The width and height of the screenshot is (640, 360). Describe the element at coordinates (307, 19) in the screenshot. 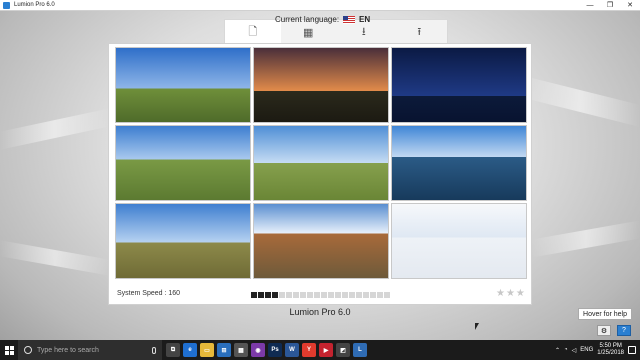

I see `language-label: Current language:` at that location.